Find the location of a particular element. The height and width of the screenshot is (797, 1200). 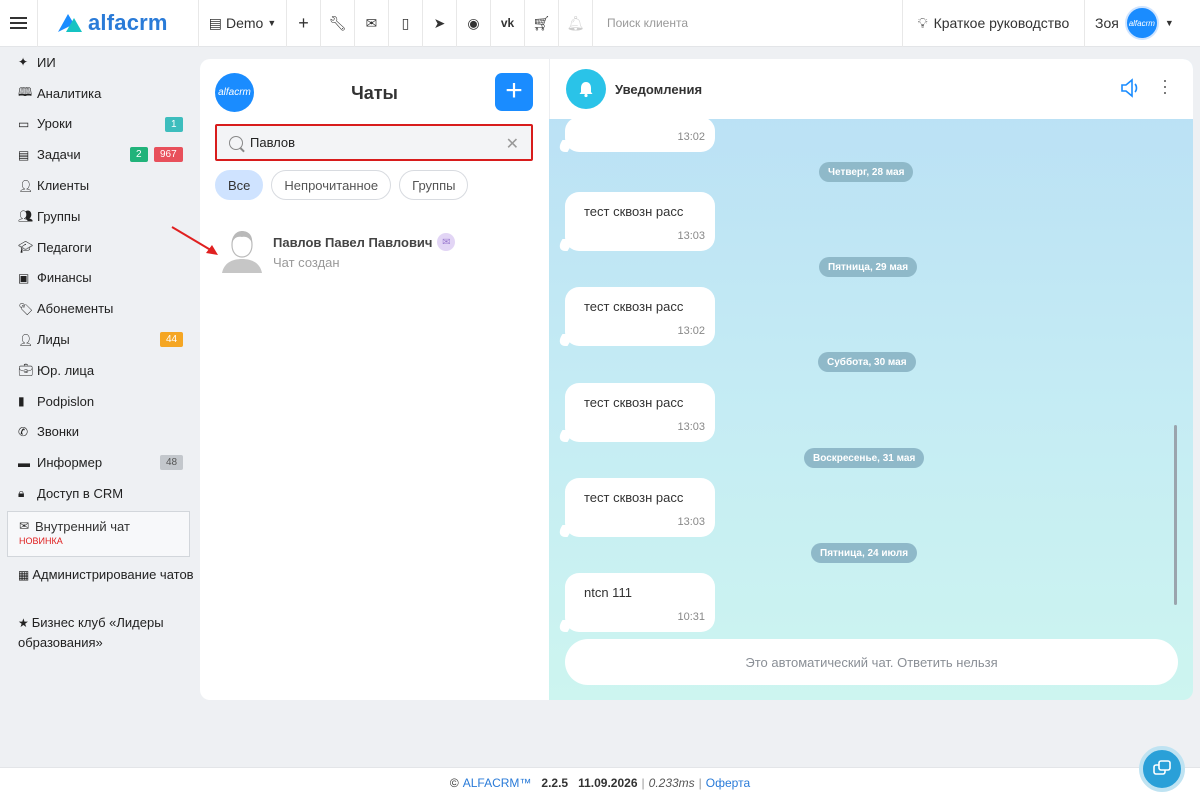

quick-guide-button: 💡︎ Краткое руководство is located at coordinates (994, 23).